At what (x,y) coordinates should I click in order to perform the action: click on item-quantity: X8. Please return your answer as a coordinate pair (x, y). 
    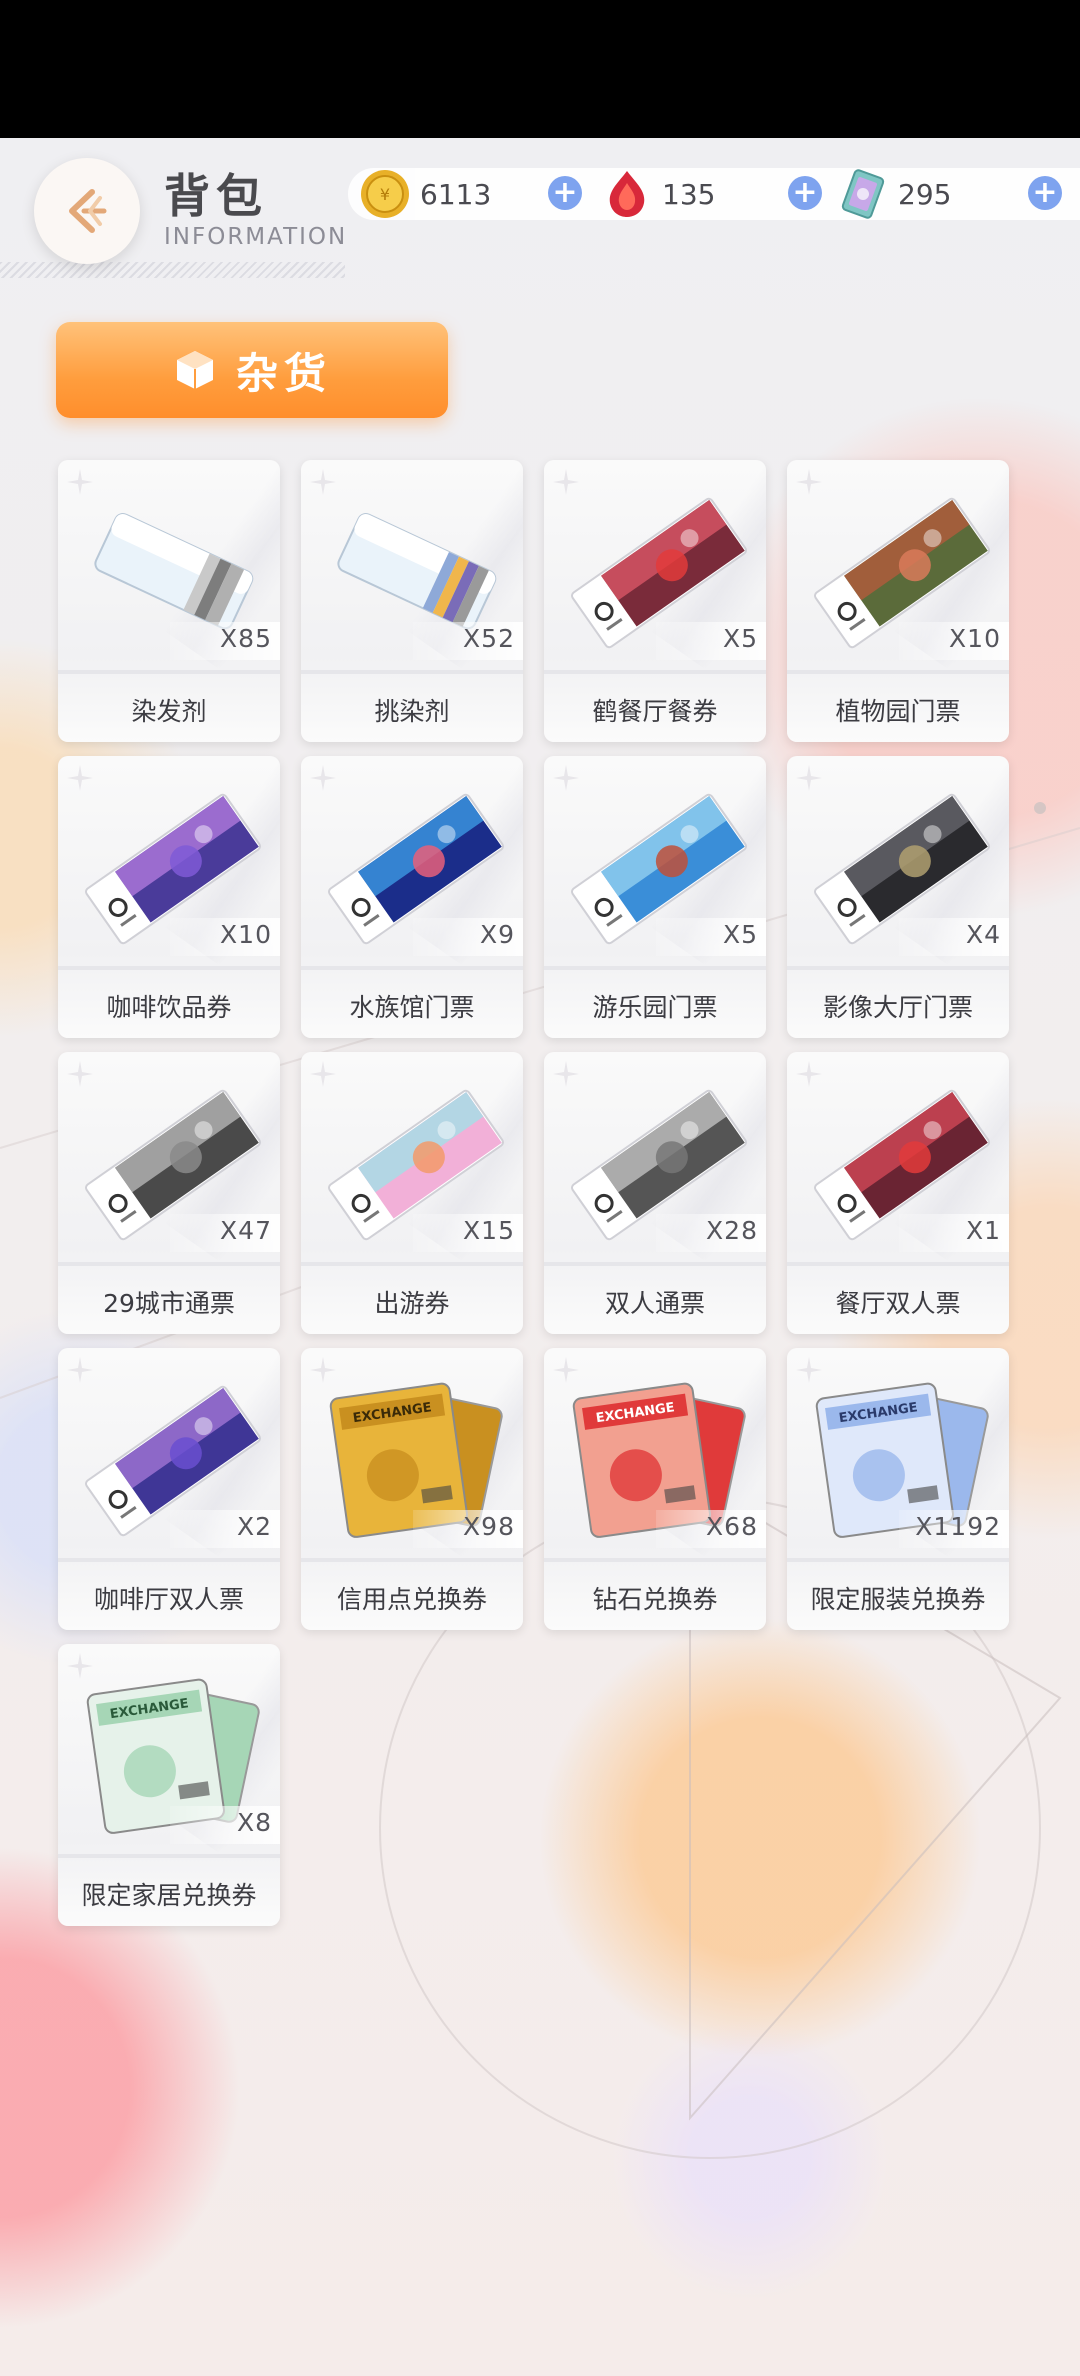
    Looking at the image, I should click on (254, 1822).